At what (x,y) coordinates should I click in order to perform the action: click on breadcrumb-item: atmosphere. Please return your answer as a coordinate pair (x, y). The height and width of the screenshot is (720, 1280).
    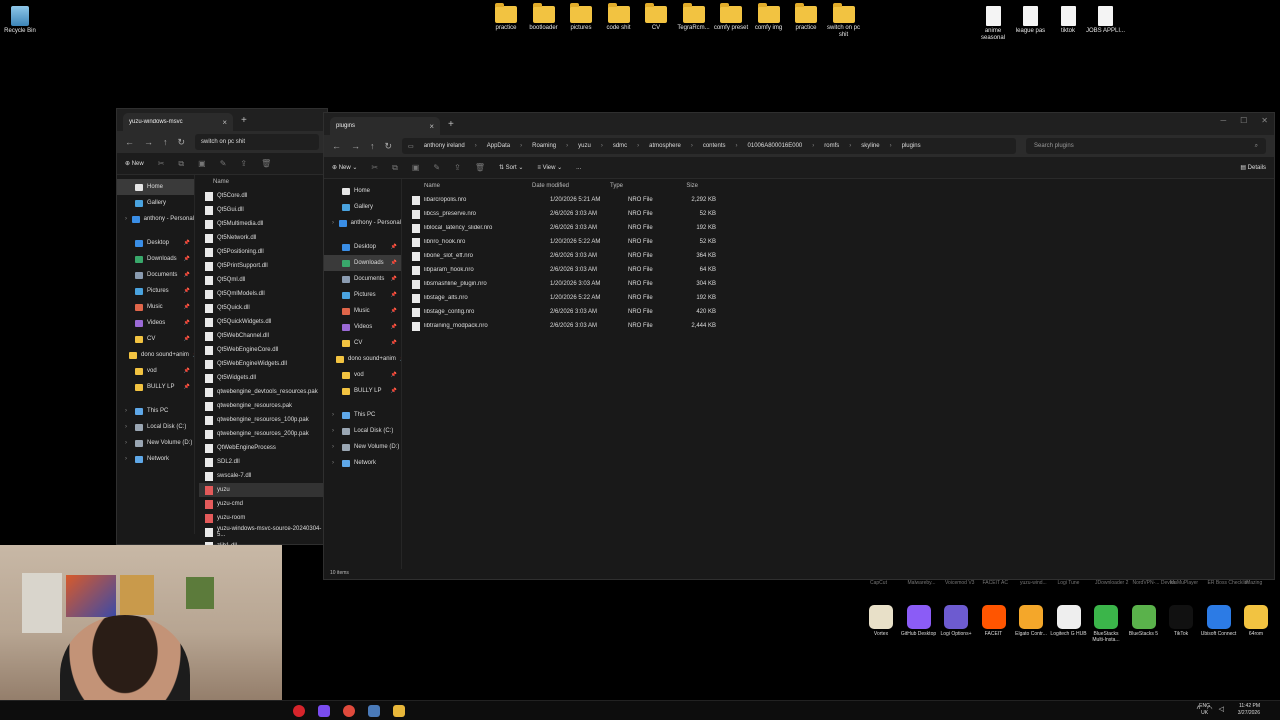
    Looking at the image, I should click on (665, 146).